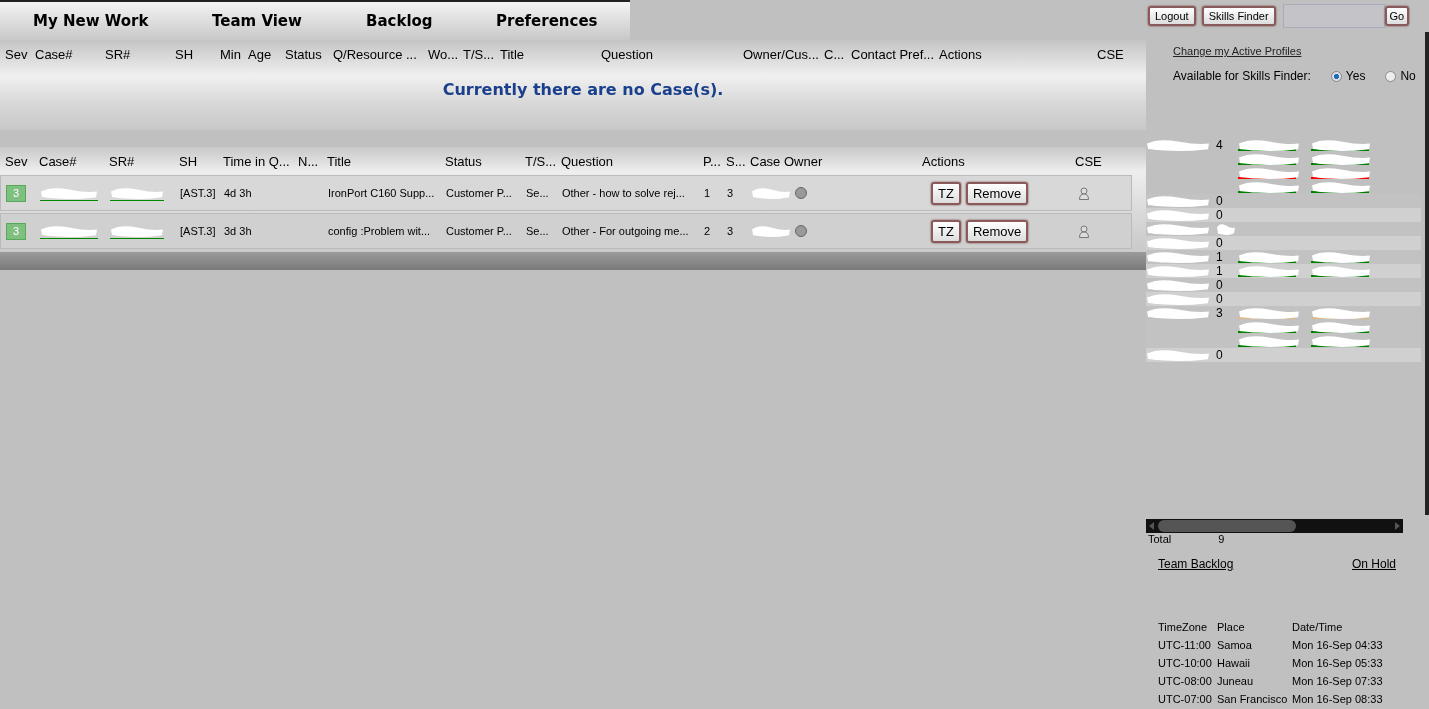 The width and height of the screenshot is (1429, 709). What do you see at coordinates (1231, 627) in the screenshot?
I see `column-header: Place` at bounding box center [1231, 627].